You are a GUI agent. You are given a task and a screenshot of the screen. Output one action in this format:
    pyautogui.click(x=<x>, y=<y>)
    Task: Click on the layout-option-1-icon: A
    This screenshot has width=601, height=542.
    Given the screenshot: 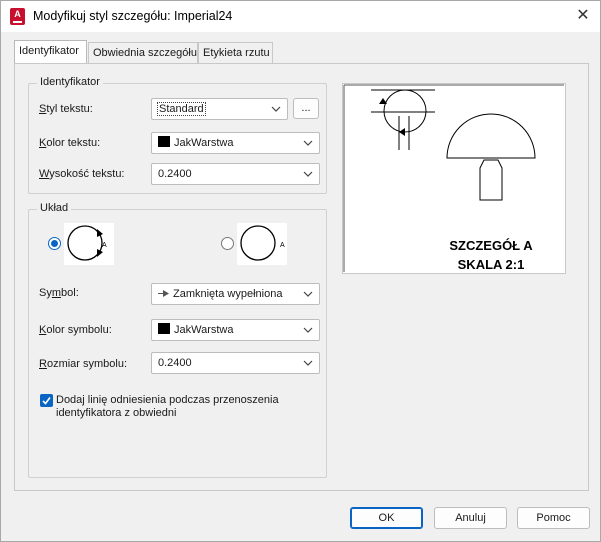 What is the action you would take?
    pyautogui.click(x=89, y=244)
    